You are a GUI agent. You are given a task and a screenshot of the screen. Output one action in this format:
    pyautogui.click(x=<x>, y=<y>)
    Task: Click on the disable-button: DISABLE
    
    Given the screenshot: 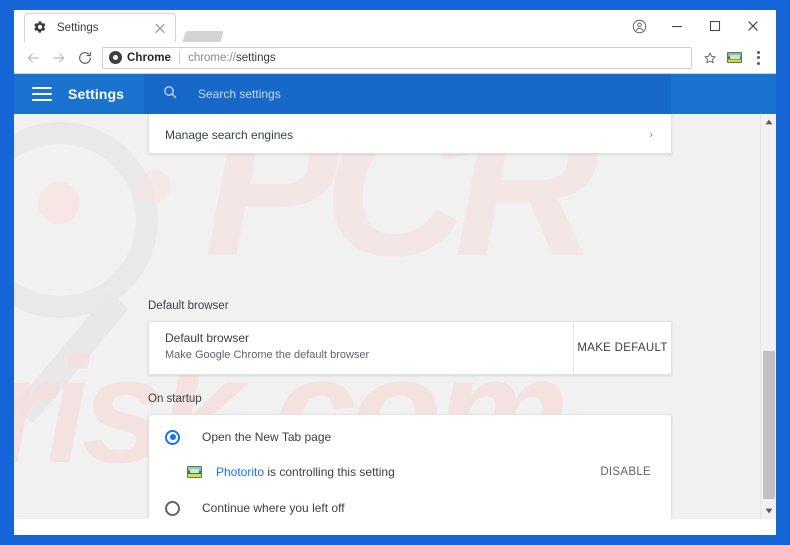 What is the action you would take?
    pyautogui.click(x=625, y=472)
    